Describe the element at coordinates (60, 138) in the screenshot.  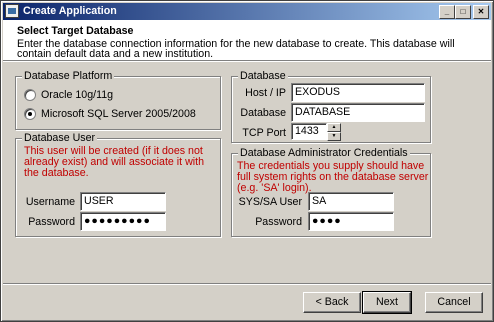
I see `database-user-legend: Database User` at that location.